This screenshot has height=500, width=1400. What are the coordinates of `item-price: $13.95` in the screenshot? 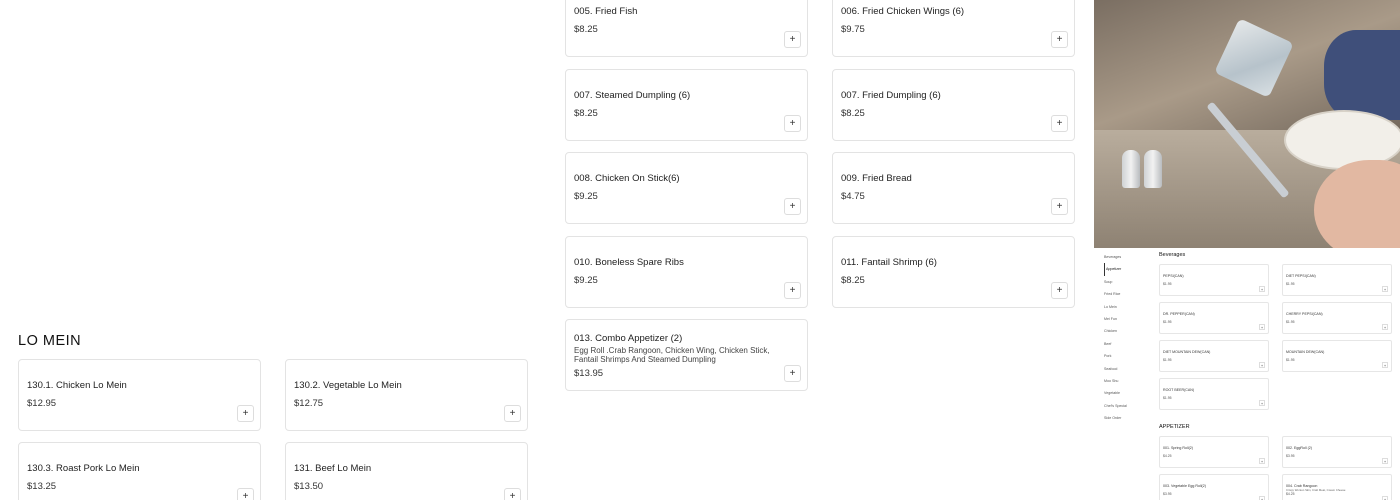 It's located at (589, 373).